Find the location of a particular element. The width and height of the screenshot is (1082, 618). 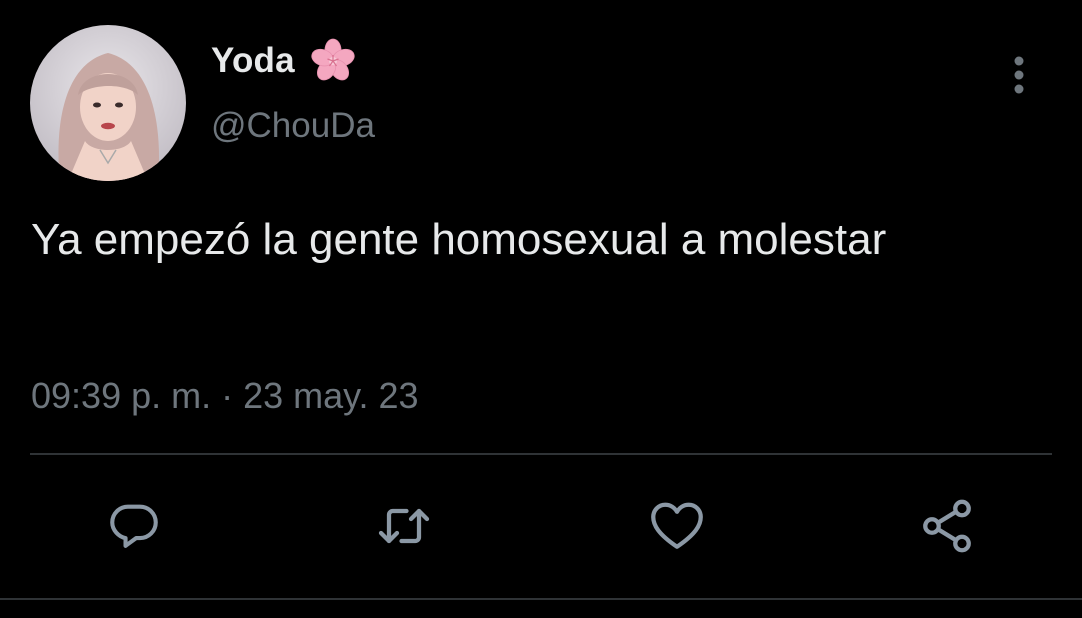

author-handle: @ChouDa is located at coordinates (293, 126).